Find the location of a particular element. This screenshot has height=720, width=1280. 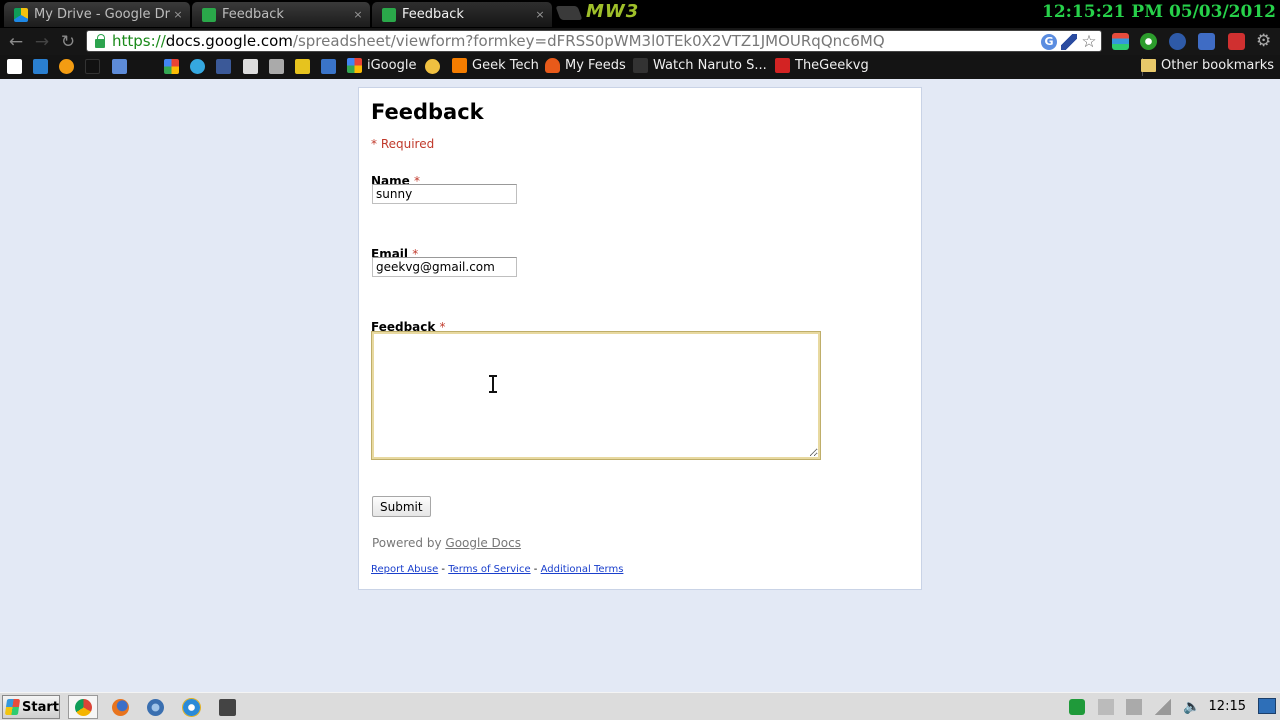

history-clock-icon is located at coordinates (1177, 41).